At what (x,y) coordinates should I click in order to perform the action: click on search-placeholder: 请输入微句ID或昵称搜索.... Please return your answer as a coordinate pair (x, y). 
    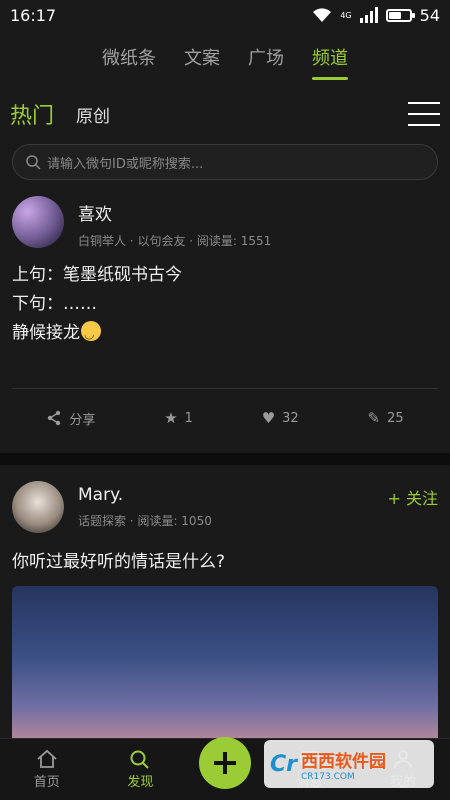
    Looking at the image, I should click on (125, 164).